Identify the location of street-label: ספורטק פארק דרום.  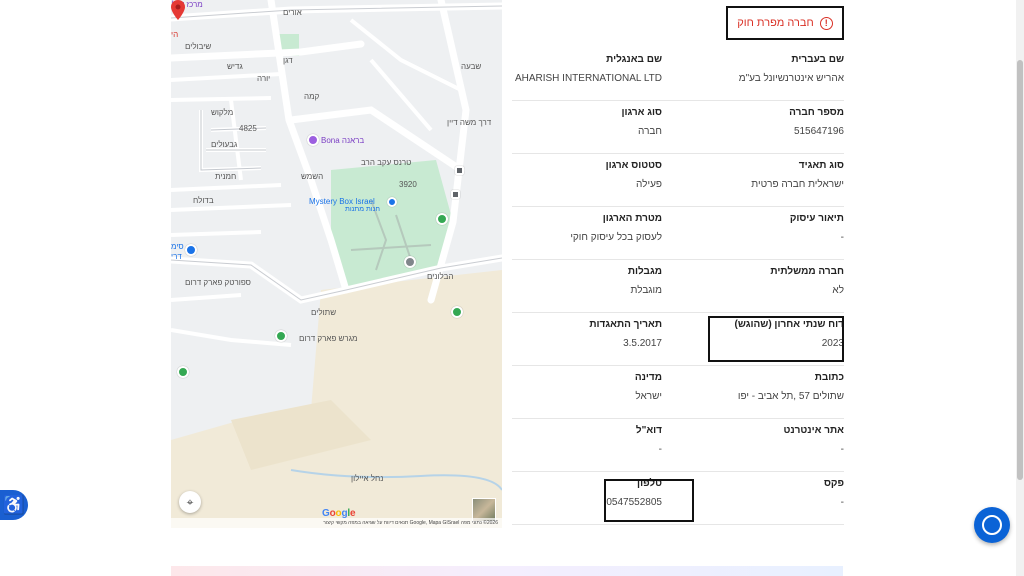
(218, 282).